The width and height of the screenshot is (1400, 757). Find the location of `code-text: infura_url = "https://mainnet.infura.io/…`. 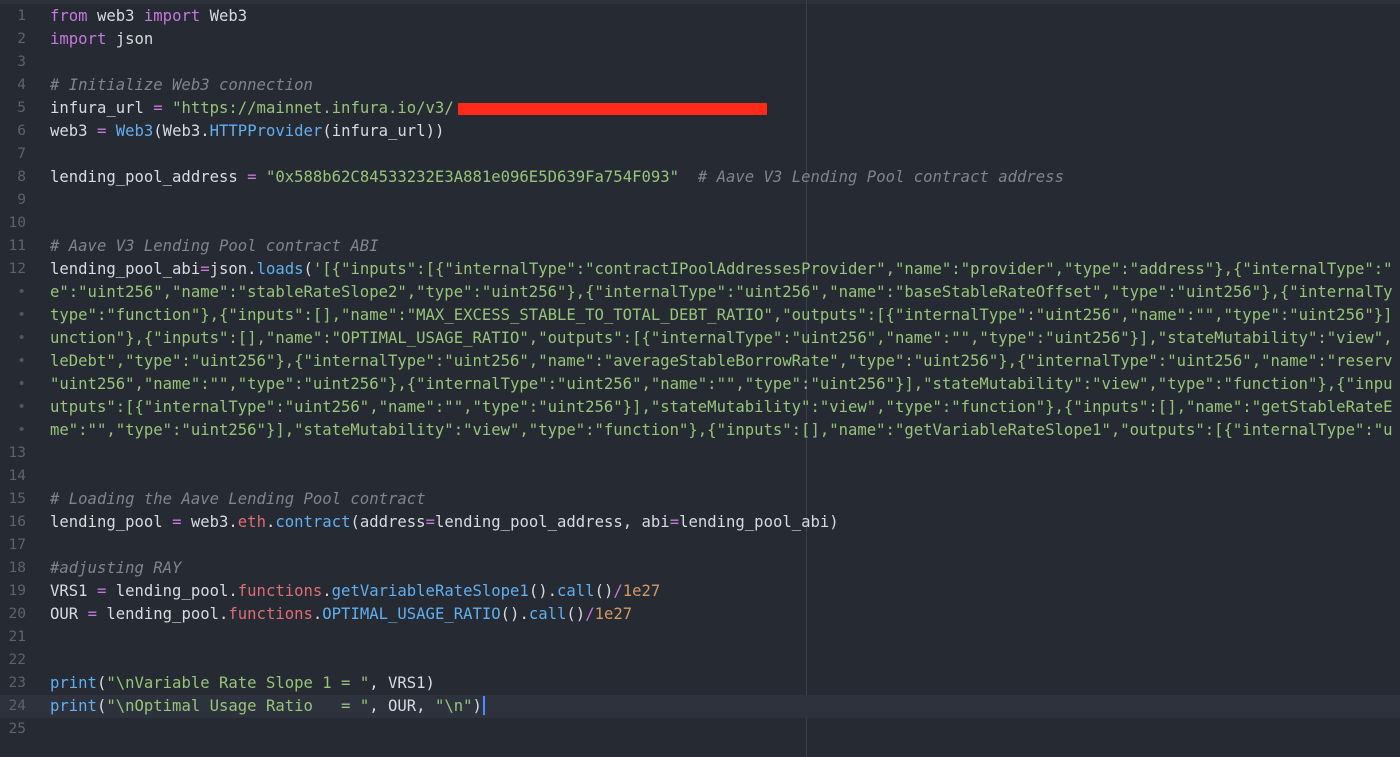

code-text: infura_url = "https://mainnet.infura.io/… is located at coordinates (252, 108).